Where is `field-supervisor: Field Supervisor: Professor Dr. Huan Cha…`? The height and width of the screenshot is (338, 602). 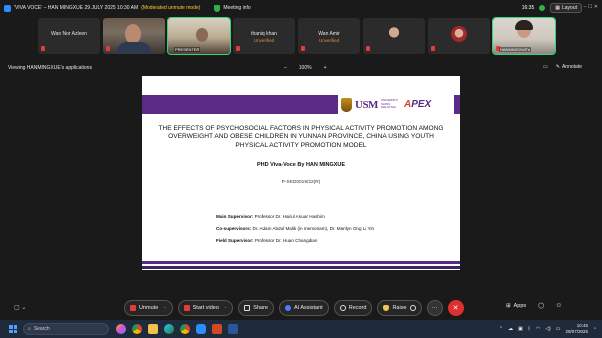
field-supervisor: Field Supervisor: Professor Dr. Huan Cha… is located at coordinates (267, 240).